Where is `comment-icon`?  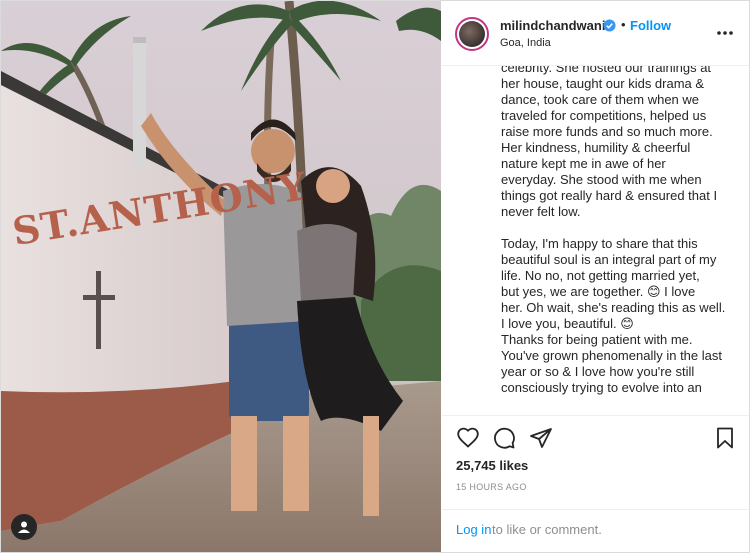
comment-icon is located at coordinates (504, 438).